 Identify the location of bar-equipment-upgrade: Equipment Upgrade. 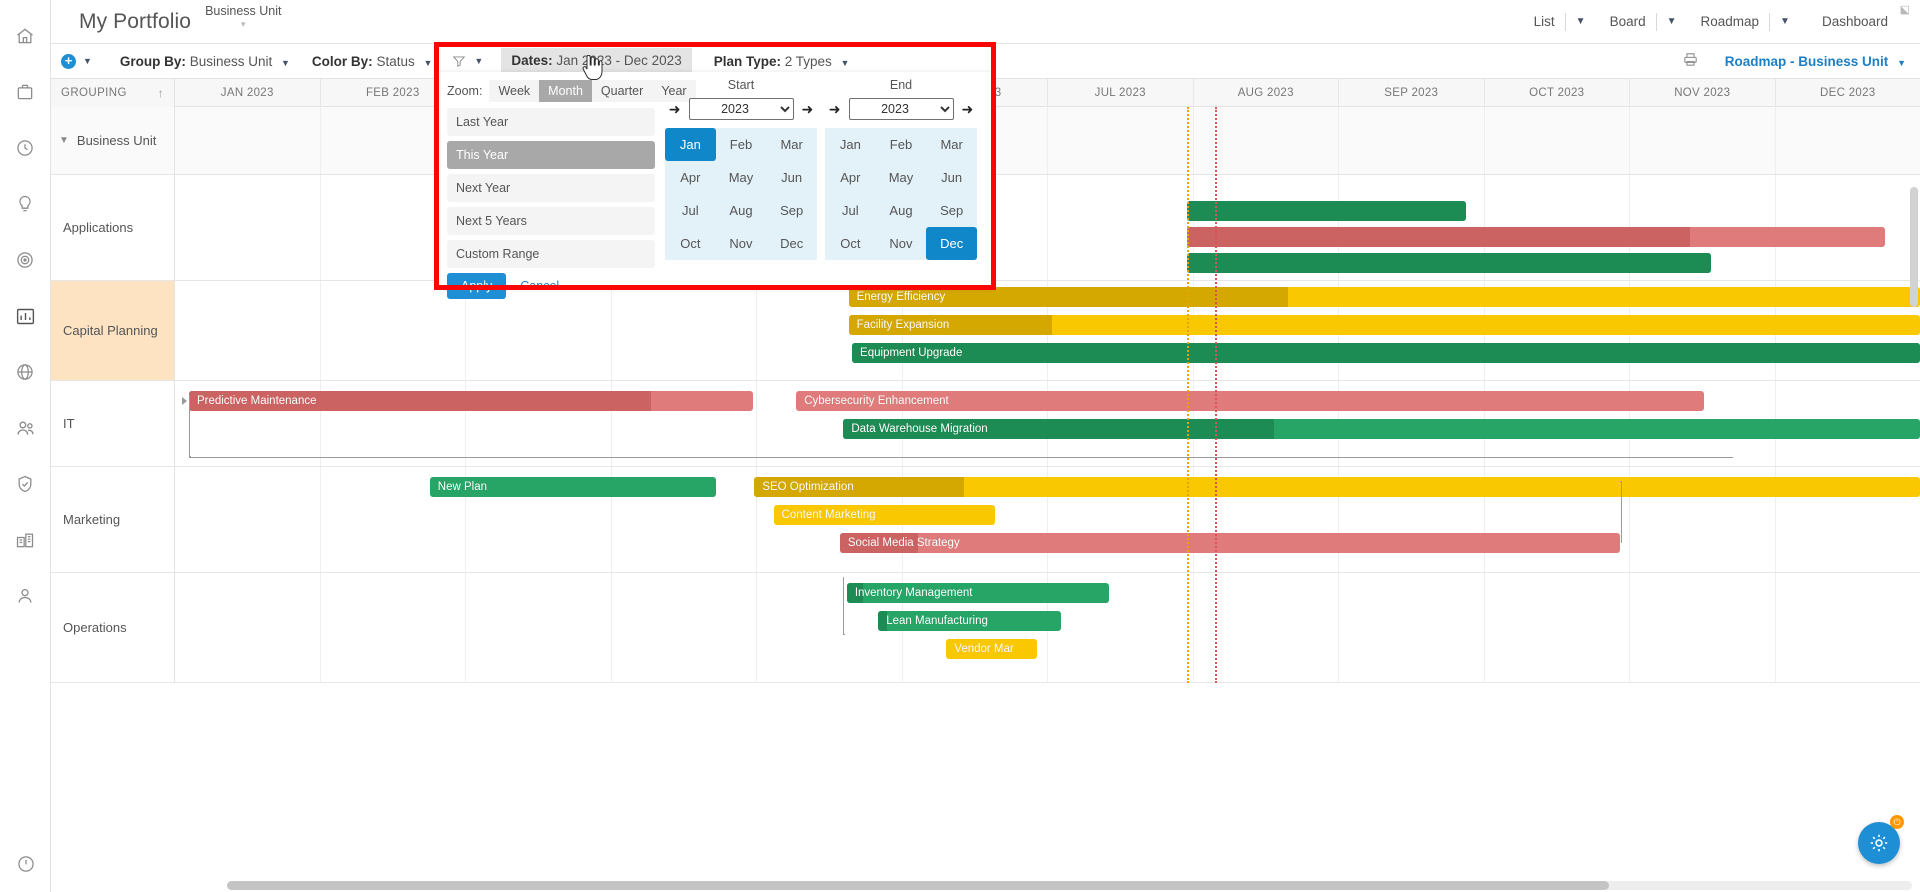
(1386, 353).